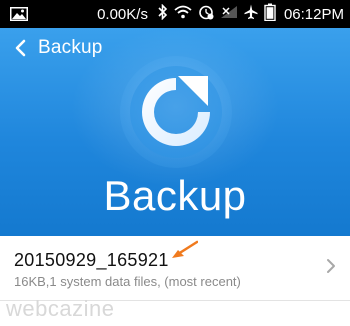 This screenshot has width=350, height=326. Describe the element at coordinates (251, 14) in the screenshot. I see `airplane-icon` at that location.